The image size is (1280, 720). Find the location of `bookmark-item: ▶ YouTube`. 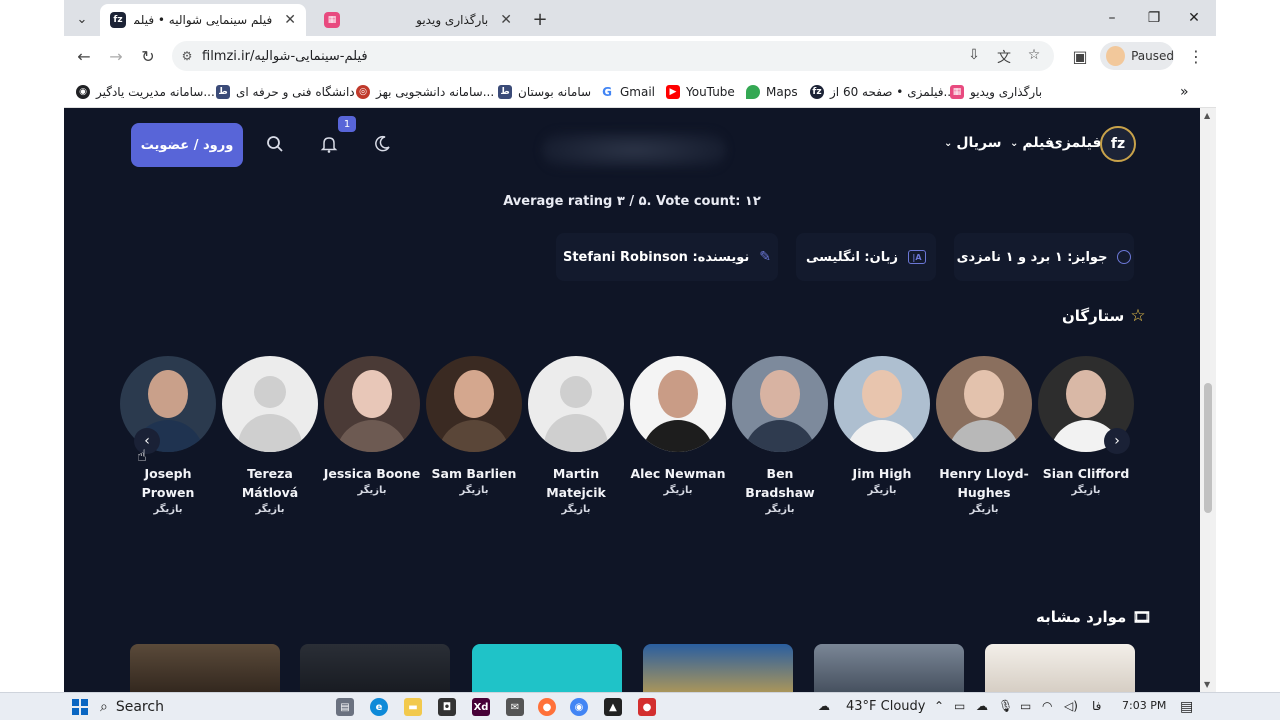

bookmark-item: ▶ YouTube is located at coordinates (700, 92).